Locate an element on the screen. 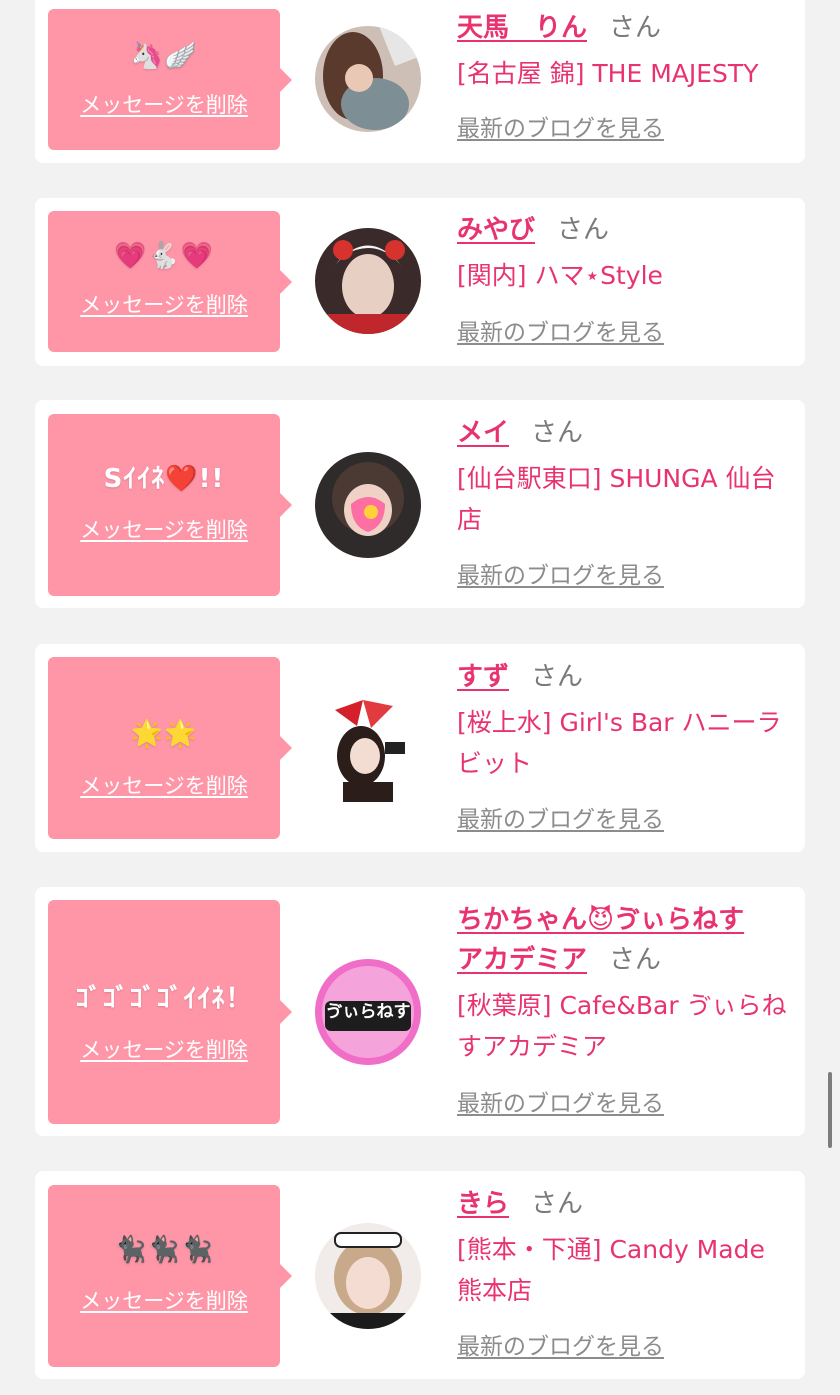  shop-name: [秋葉原] Cafe&Bar ゔぃらねすアカデミア is located at coordinates (622, 1026).